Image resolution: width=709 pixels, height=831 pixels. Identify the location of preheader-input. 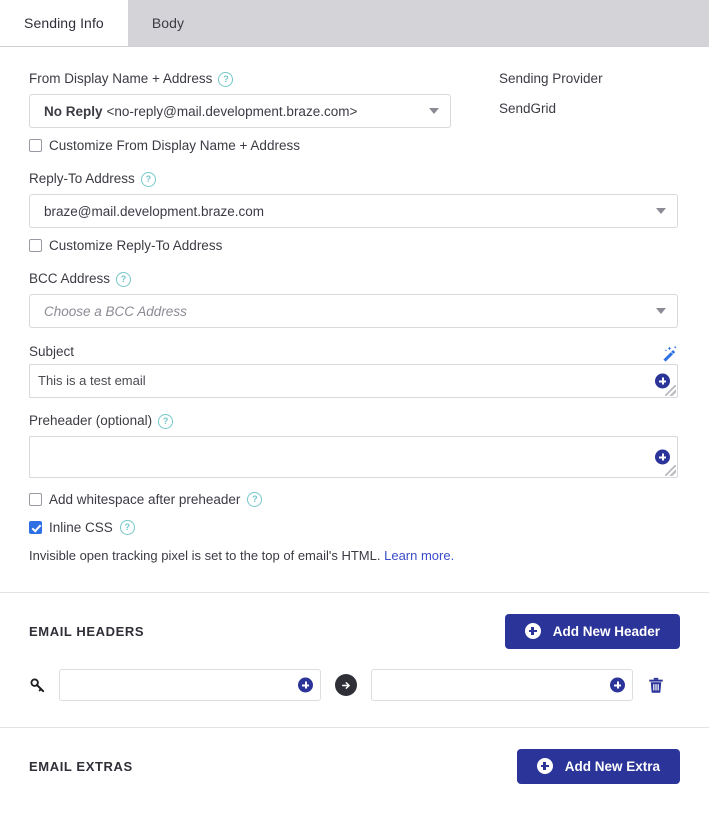
(353, 457).